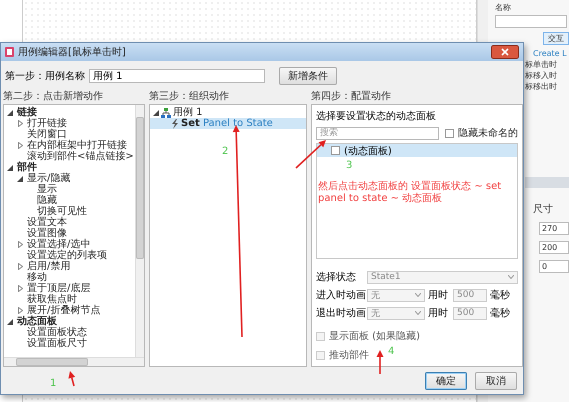 The image size is (569, 402). I want to click on panel-label: (动态面板), so click(368, 151).